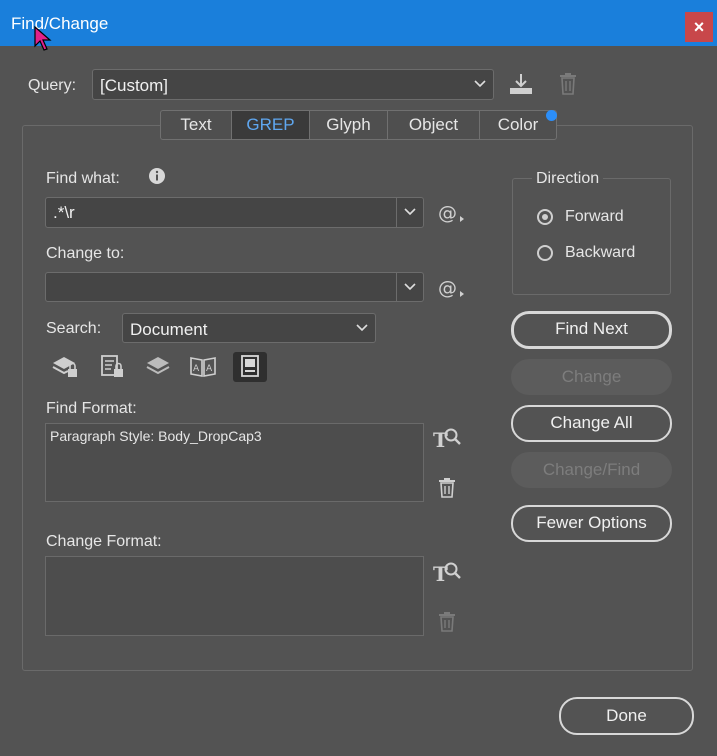 This screenshot has width=717, height=756. I want to click on close-button: ×, so click(699, 27).